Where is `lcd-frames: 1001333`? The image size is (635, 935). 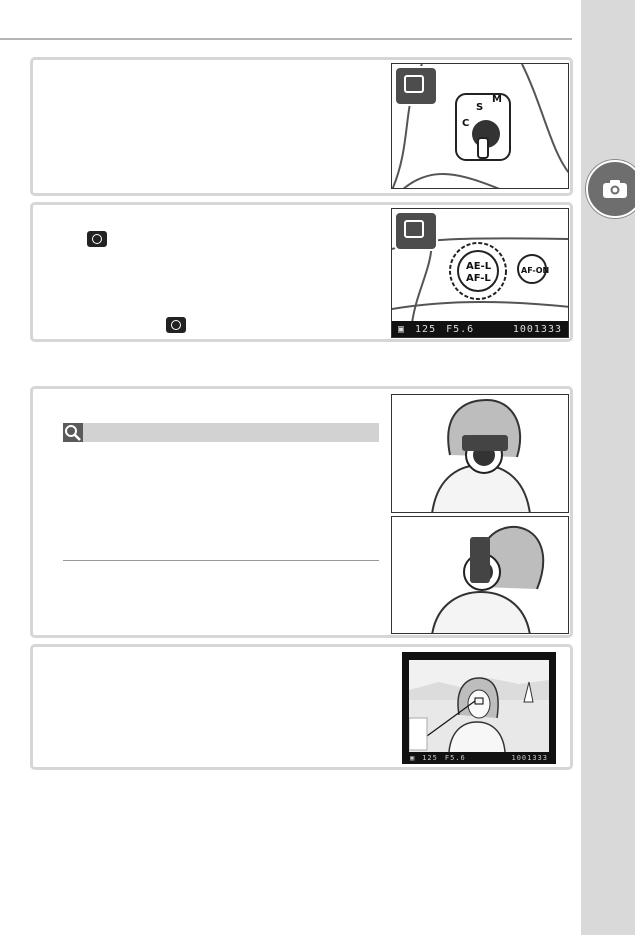 lcd-frames: 1001333 is located at coordinates (537, 329).